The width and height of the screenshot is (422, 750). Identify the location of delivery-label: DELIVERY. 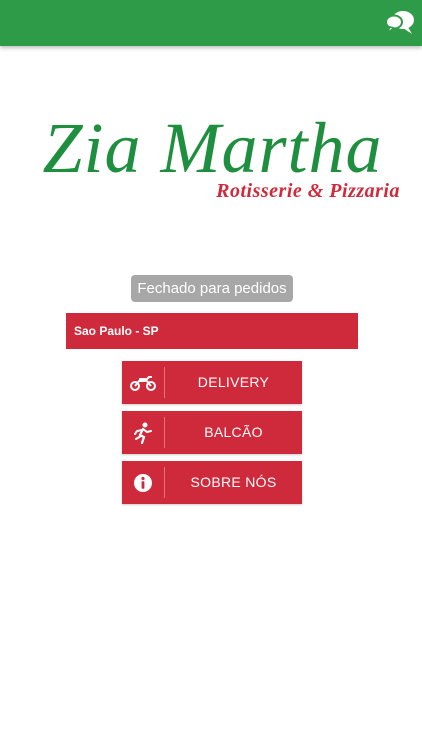
(233, 382).